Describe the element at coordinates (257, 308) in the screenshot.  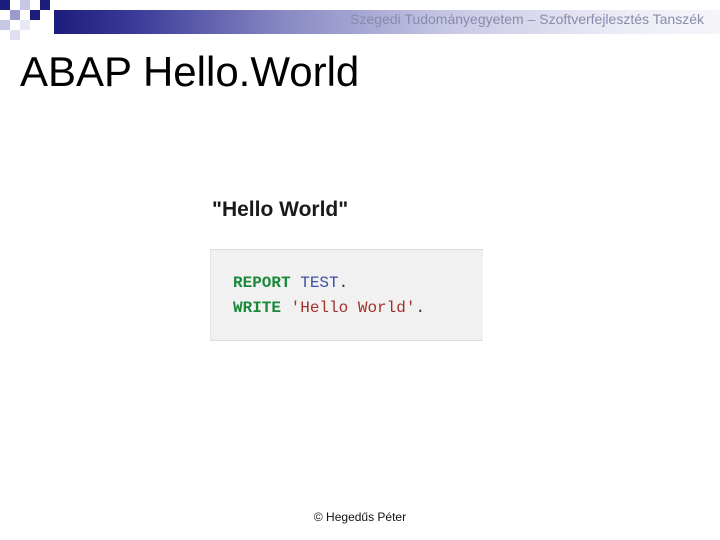
I see `code-keyword: WRITE` at that location.